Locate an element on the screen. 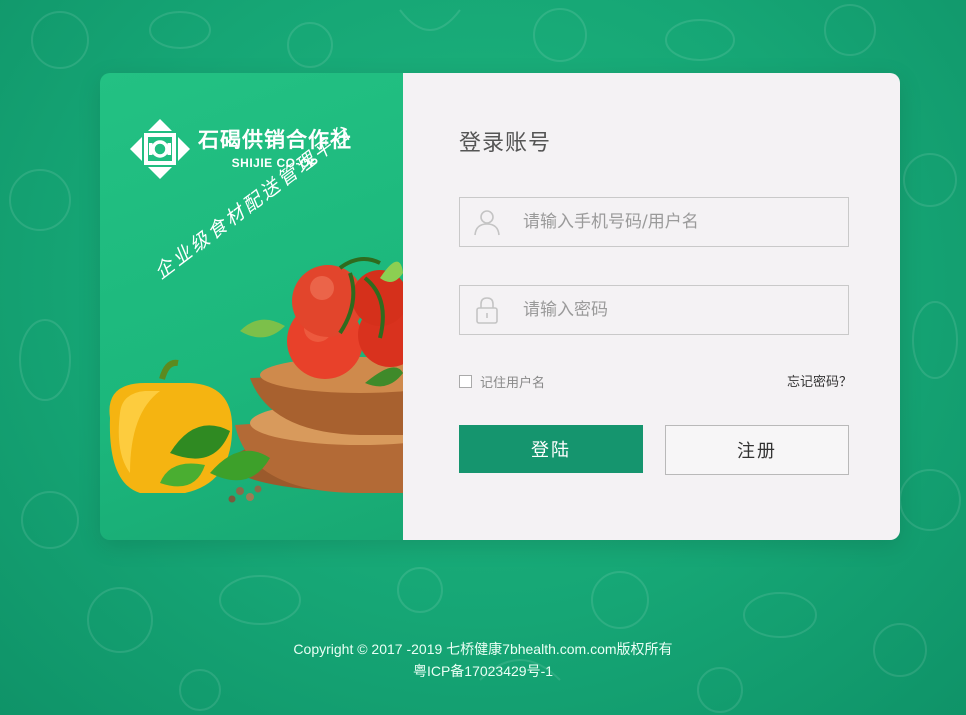 This screenshot has height=715, width=966. remember-label: 记住用户名 is located at coordinates (513, 383).